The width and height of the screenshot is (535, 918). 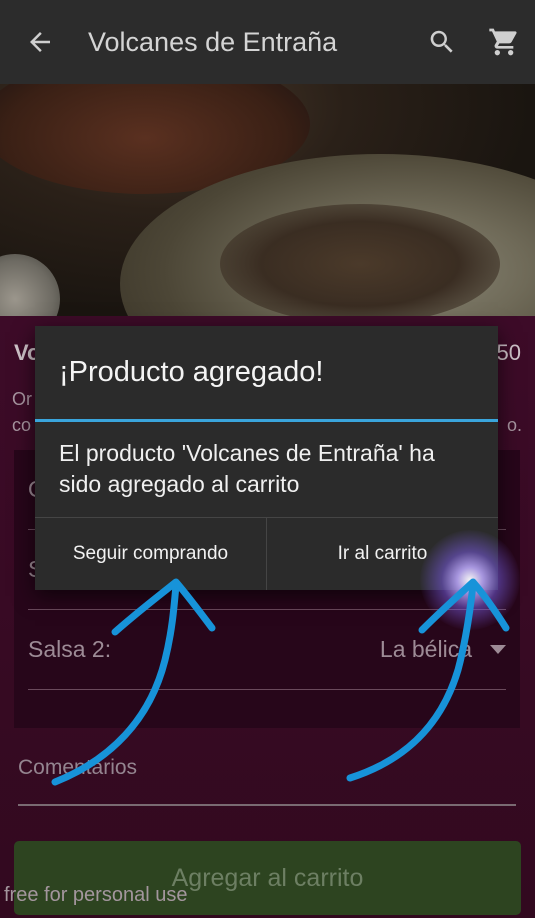 I want to click on salsa-2-select: Salsa 2: La bélica, so click(x=267, y=650).